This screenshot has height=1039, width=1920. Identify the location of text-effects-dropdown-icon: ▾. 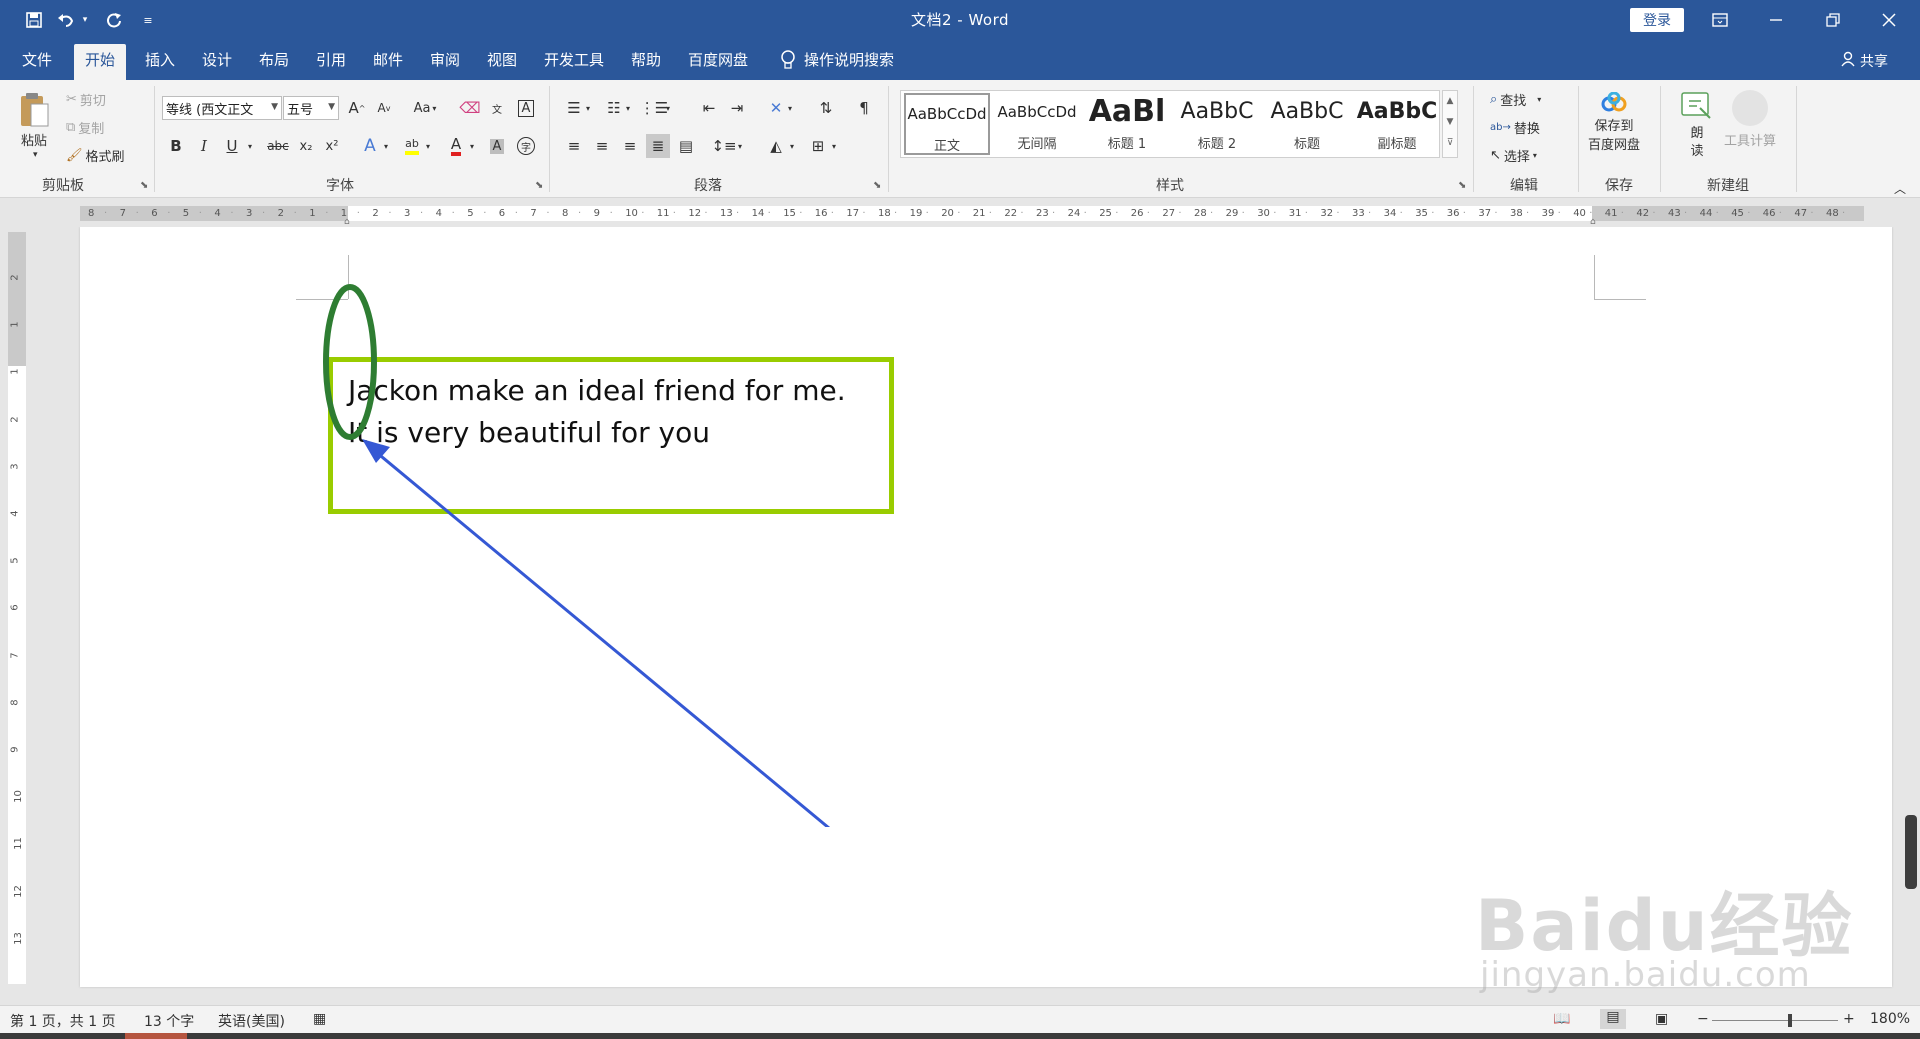
(386, 146).